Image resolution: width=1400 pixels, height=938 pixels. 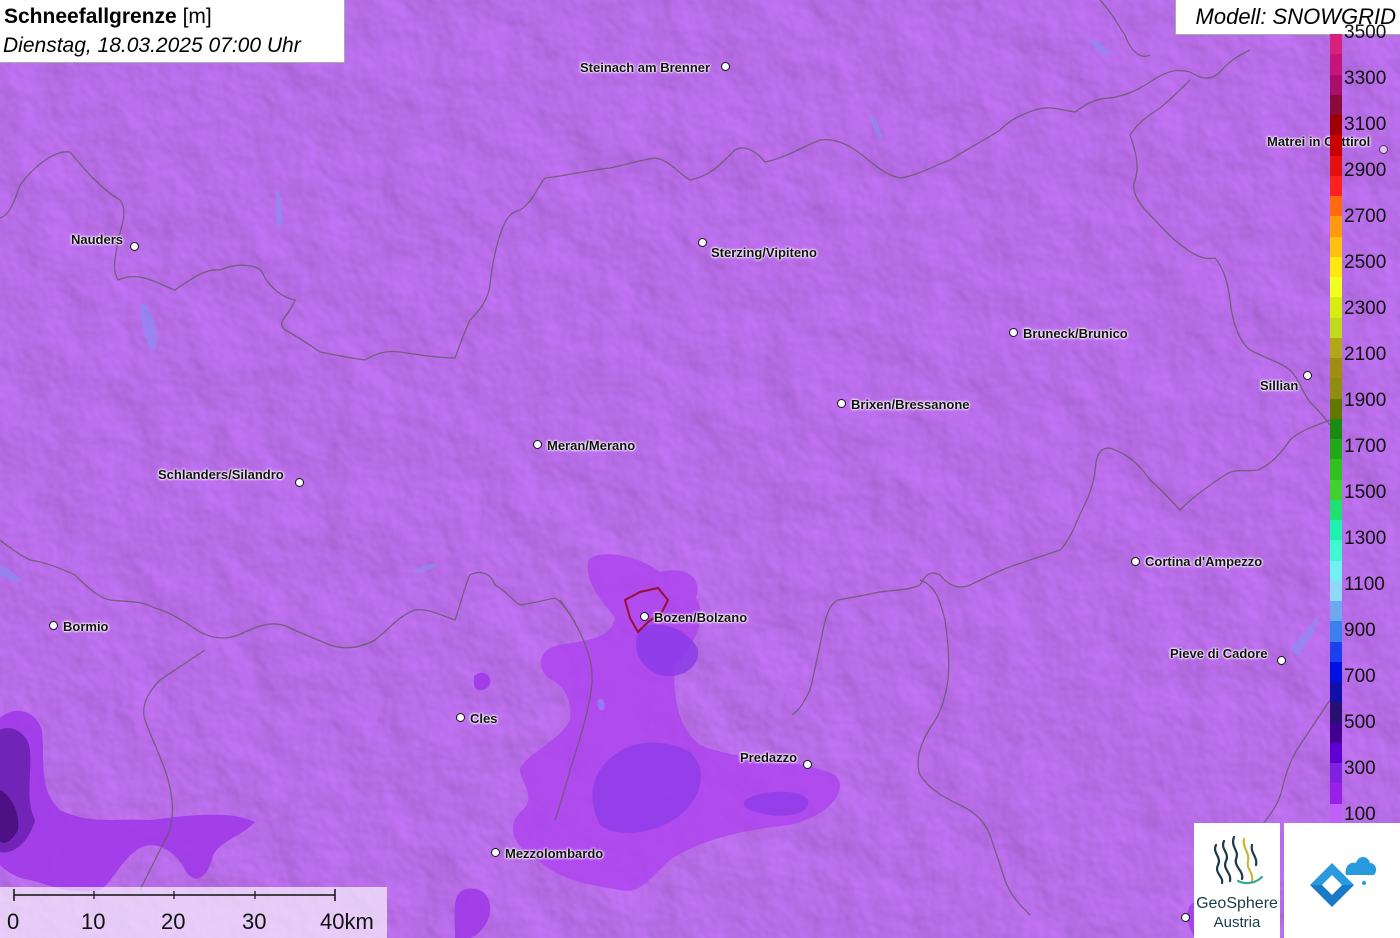 I want to click on partner-logo, so click(x=1342, y=880).